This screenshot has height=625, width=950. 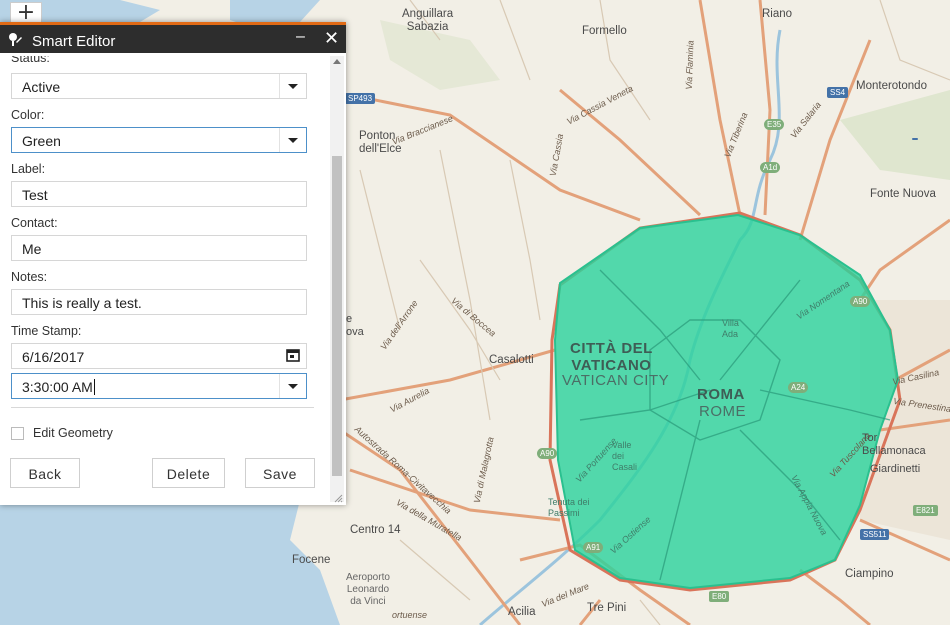 What do you see at coordinates (777, 14) in the screenshot?
I see `label-riano: Riano` at bounding box center [777, 14].